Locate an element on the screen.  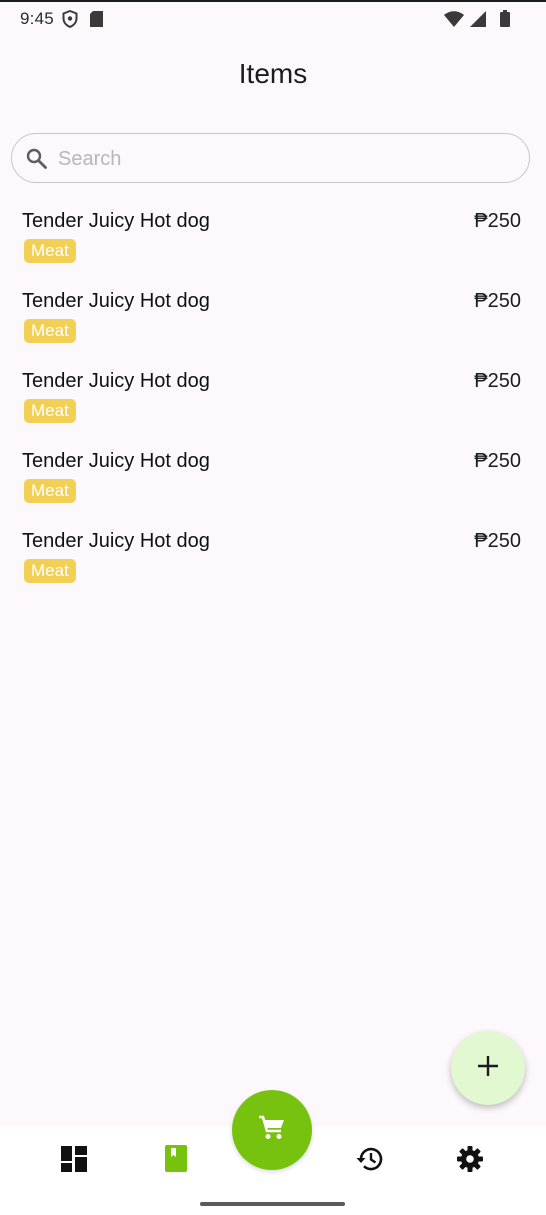
cart-icon is located at coordinates (272, 1130).